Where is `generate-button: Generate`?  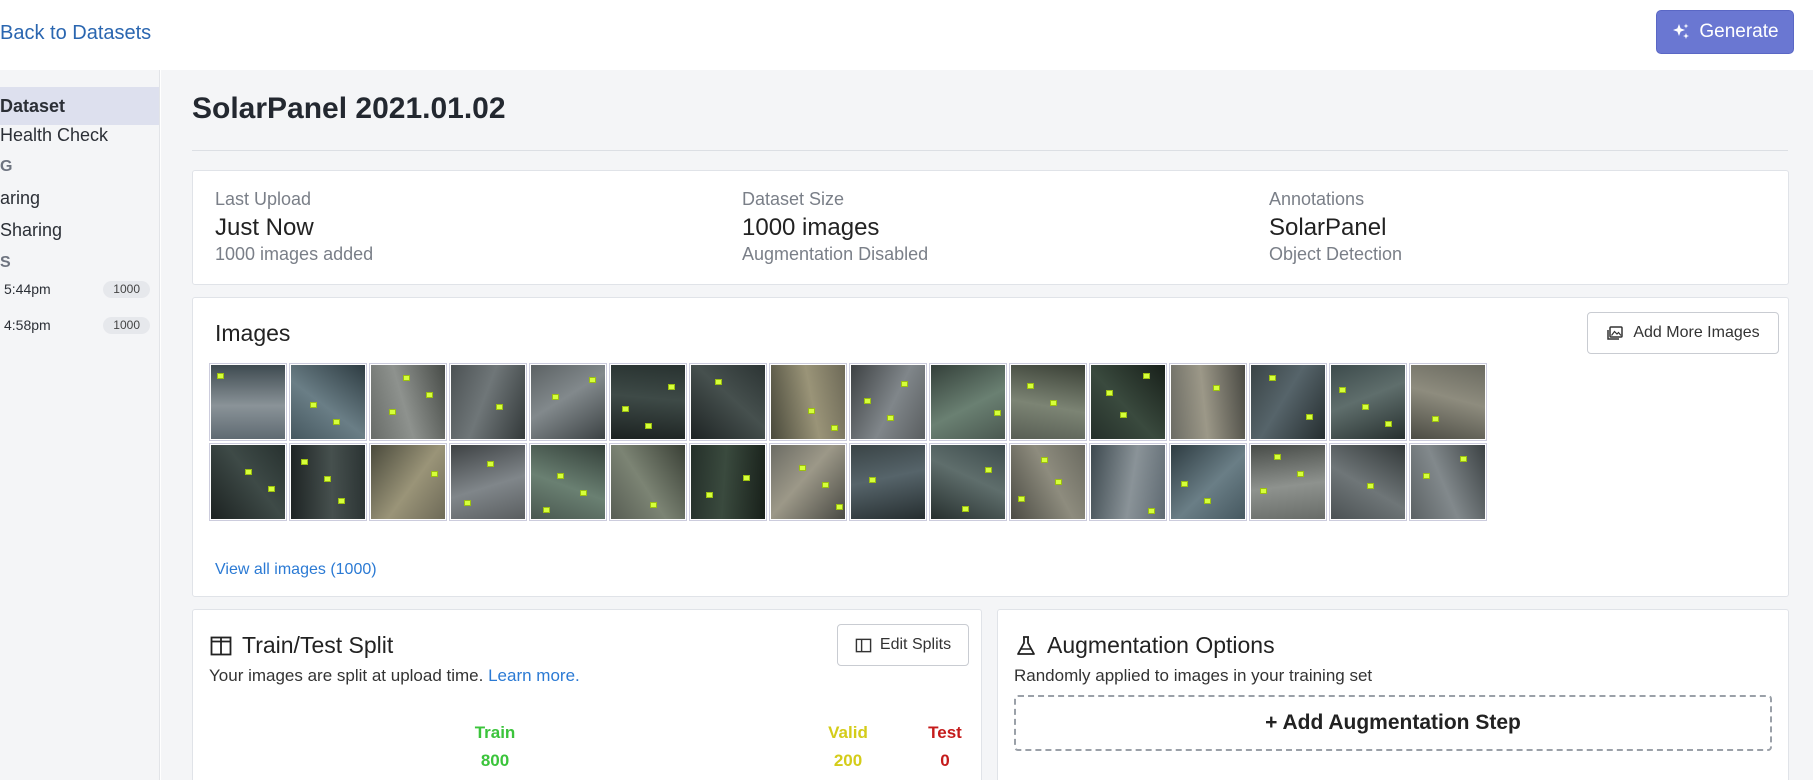 generate-button: Generate is located at coordinates (1725, 32).